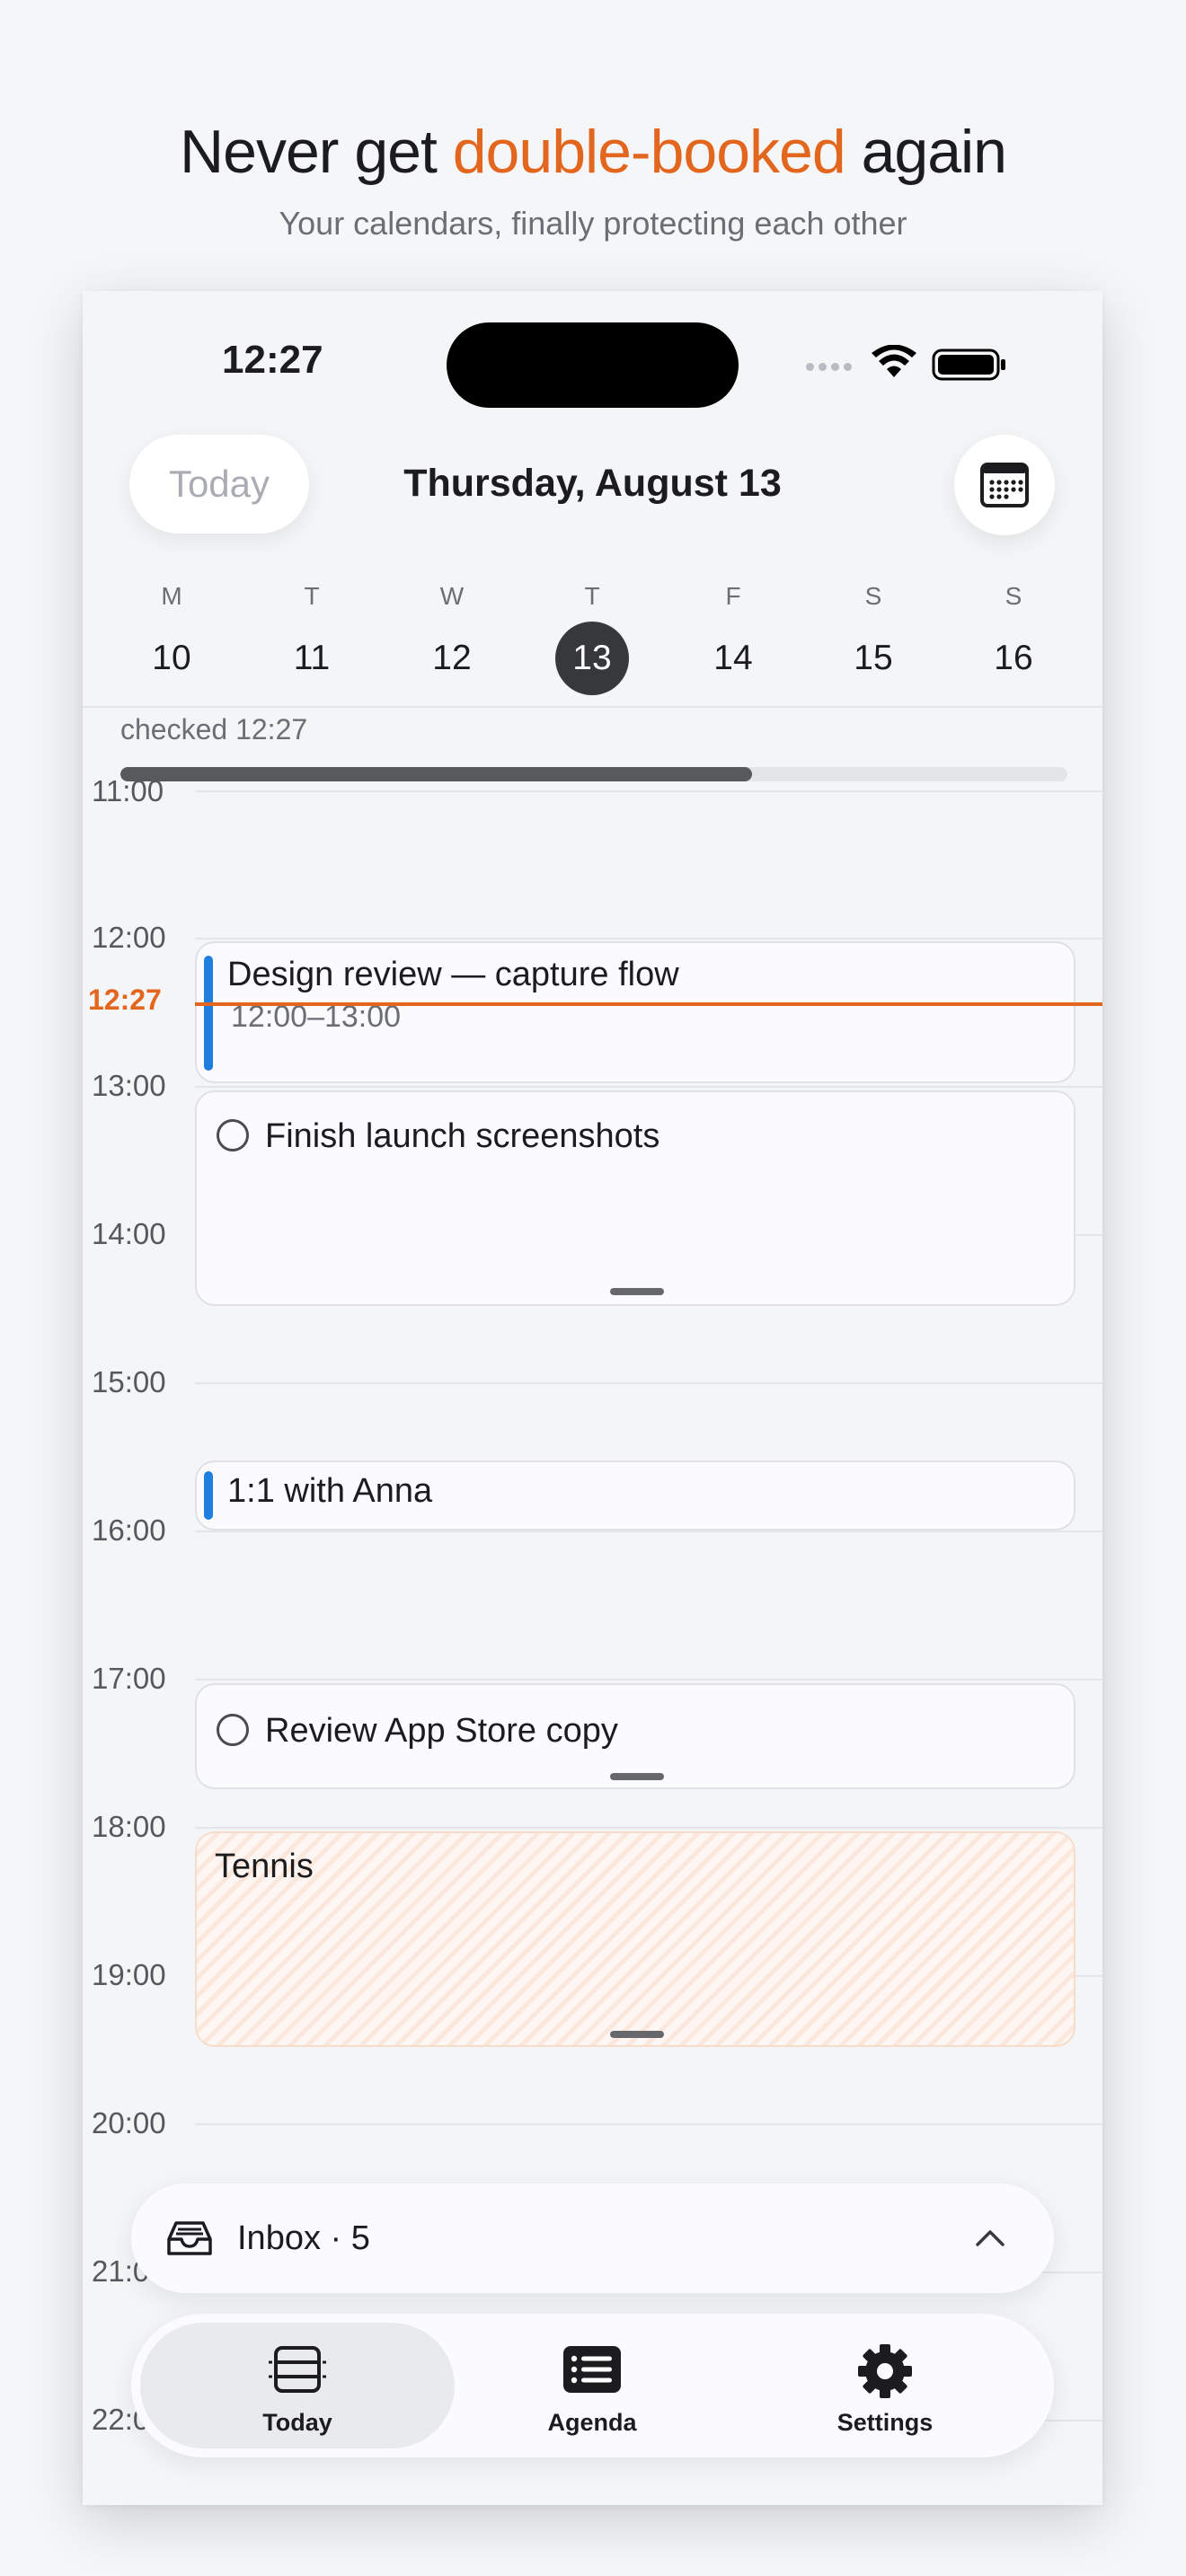 The height and width of the screenshot is (2576, 1186). I want to click on signal-dots-icon, so click(831, 367).